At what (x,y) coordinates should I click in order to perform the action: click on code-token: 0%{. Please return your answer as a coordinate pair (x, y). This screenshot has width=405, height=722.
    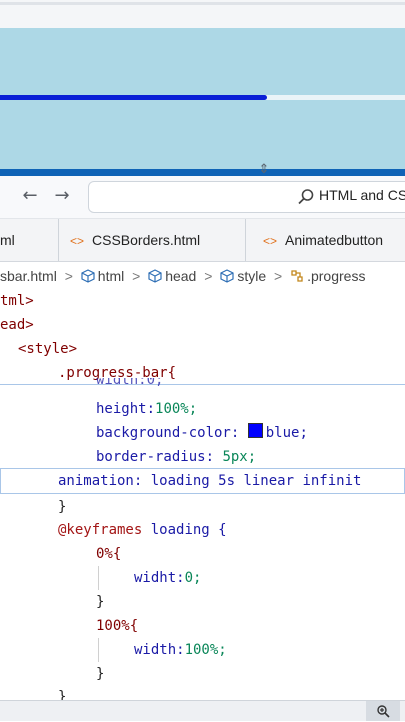
    Looking at the image, I should click on (109, 554).